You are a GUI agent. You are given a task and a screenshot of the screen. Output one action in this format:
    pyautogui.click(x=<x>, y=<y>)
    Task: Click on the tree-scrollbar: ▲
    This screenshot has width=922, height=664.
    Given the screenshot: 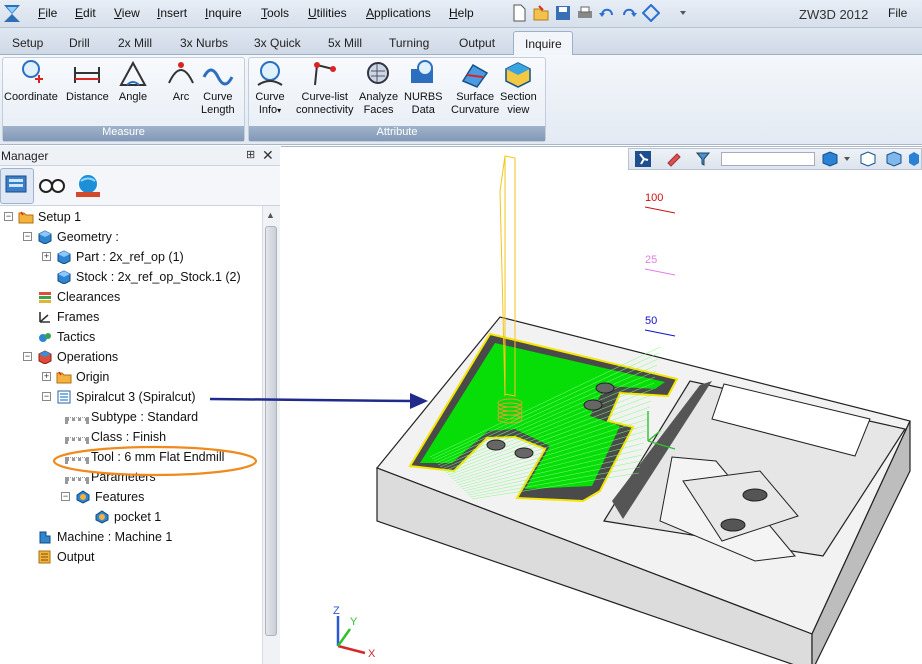 What is the action you would take?
    pyautogui.click(x=271, y=435)
    